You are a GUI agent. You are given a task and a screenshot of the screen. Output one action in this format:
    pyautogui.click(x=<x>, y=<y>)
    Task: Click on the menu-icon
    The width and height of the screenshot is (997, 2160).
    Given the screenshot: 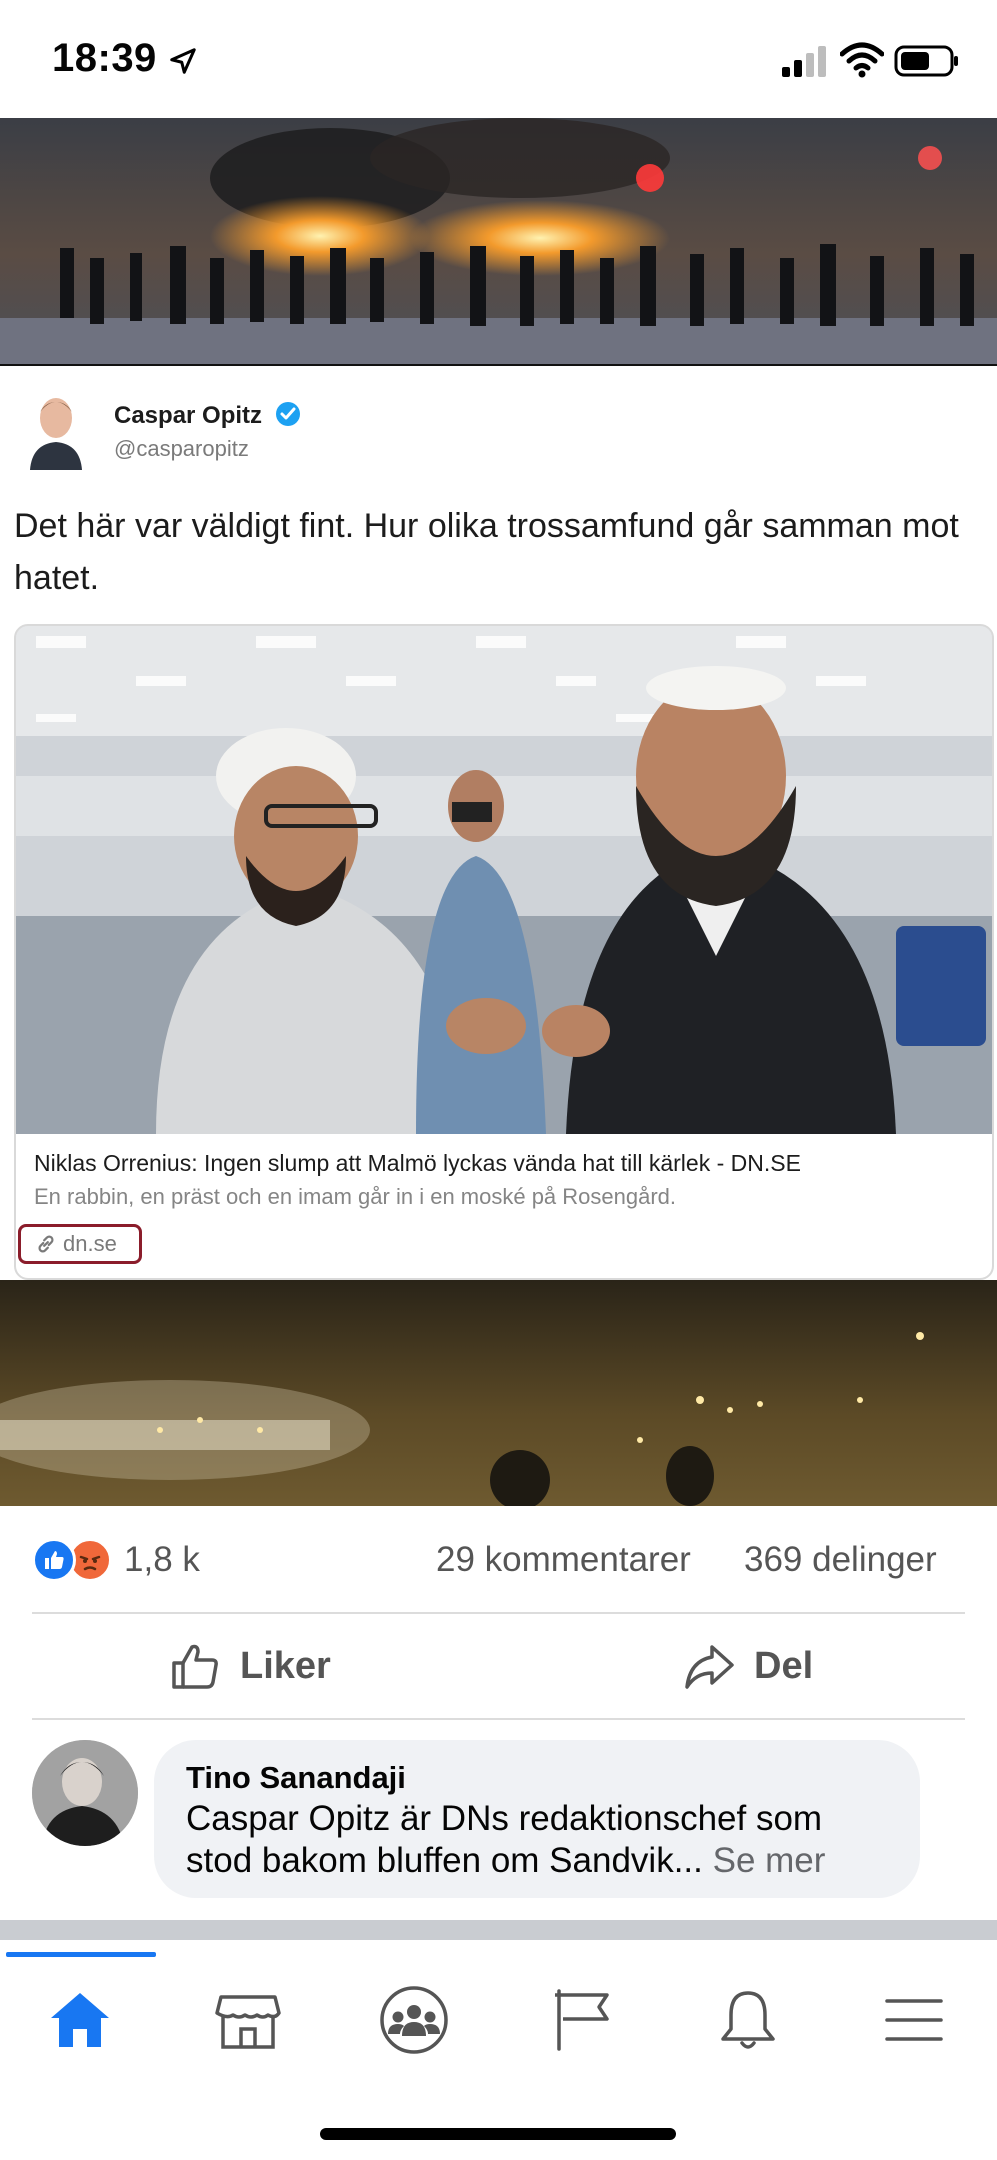 What is the action you would take?
    pyautogui.click(x=914, y=2020)
    